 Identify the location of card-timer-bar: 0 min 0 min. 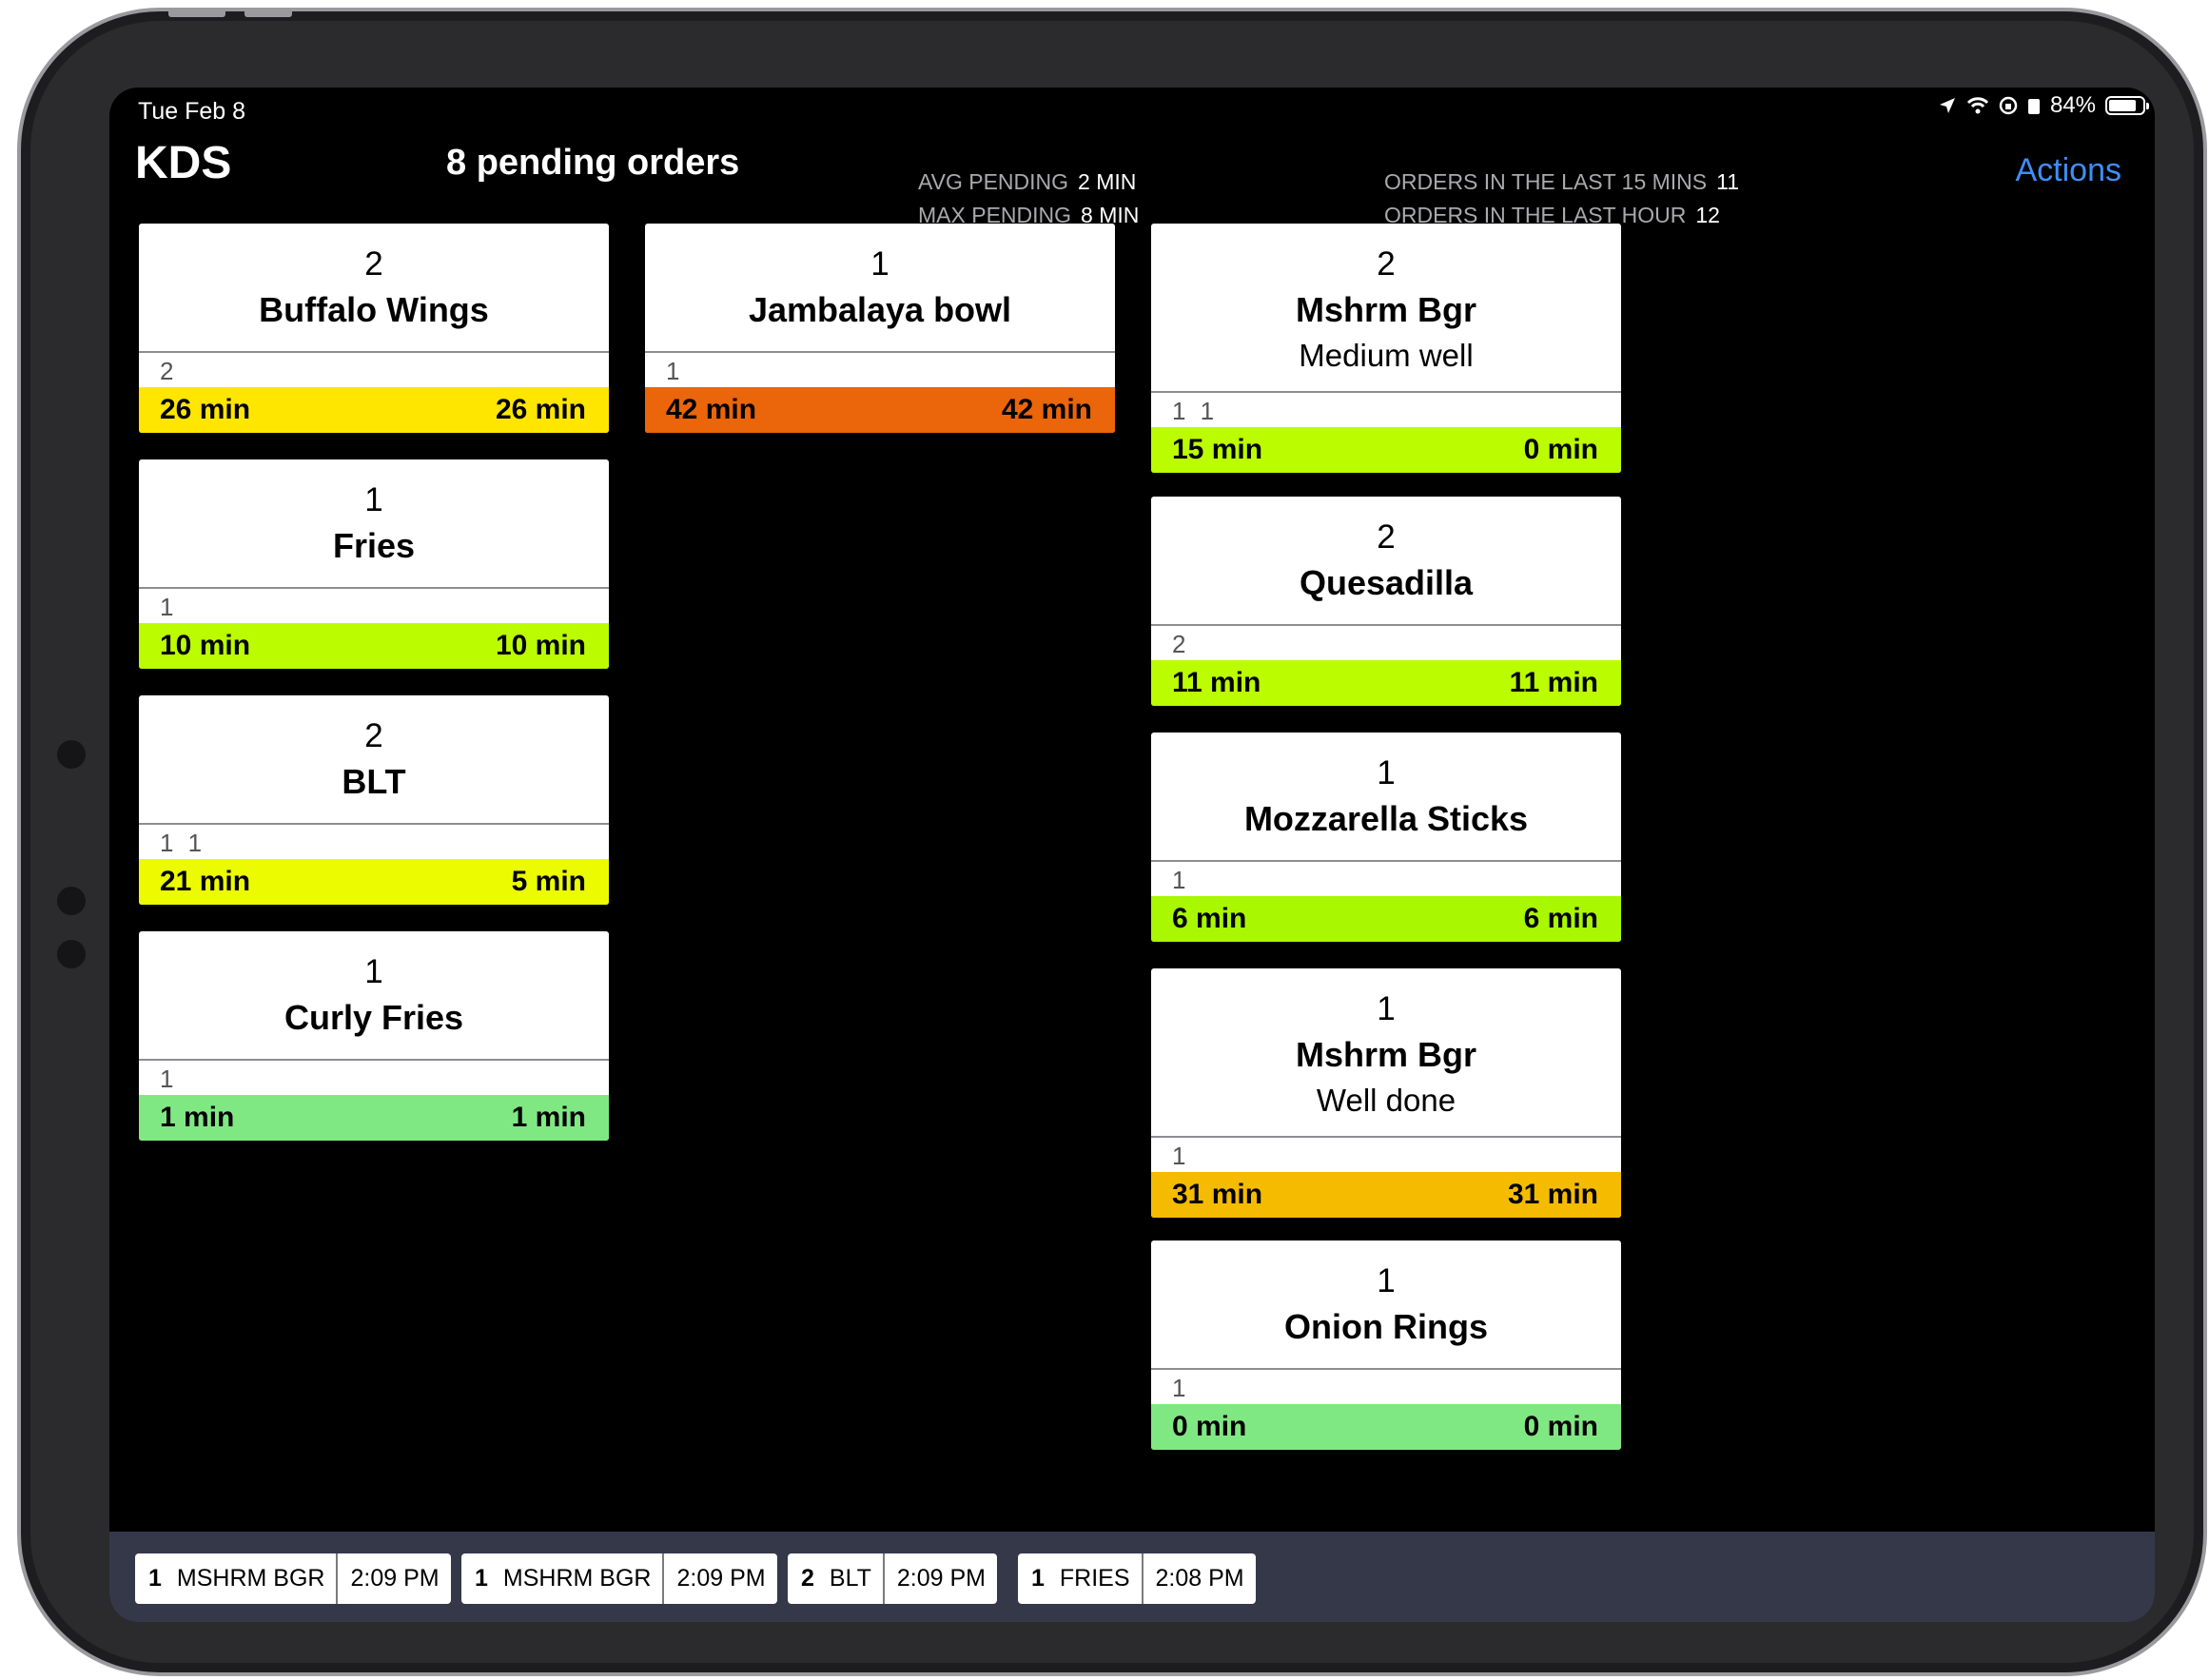
(1386, 1427).